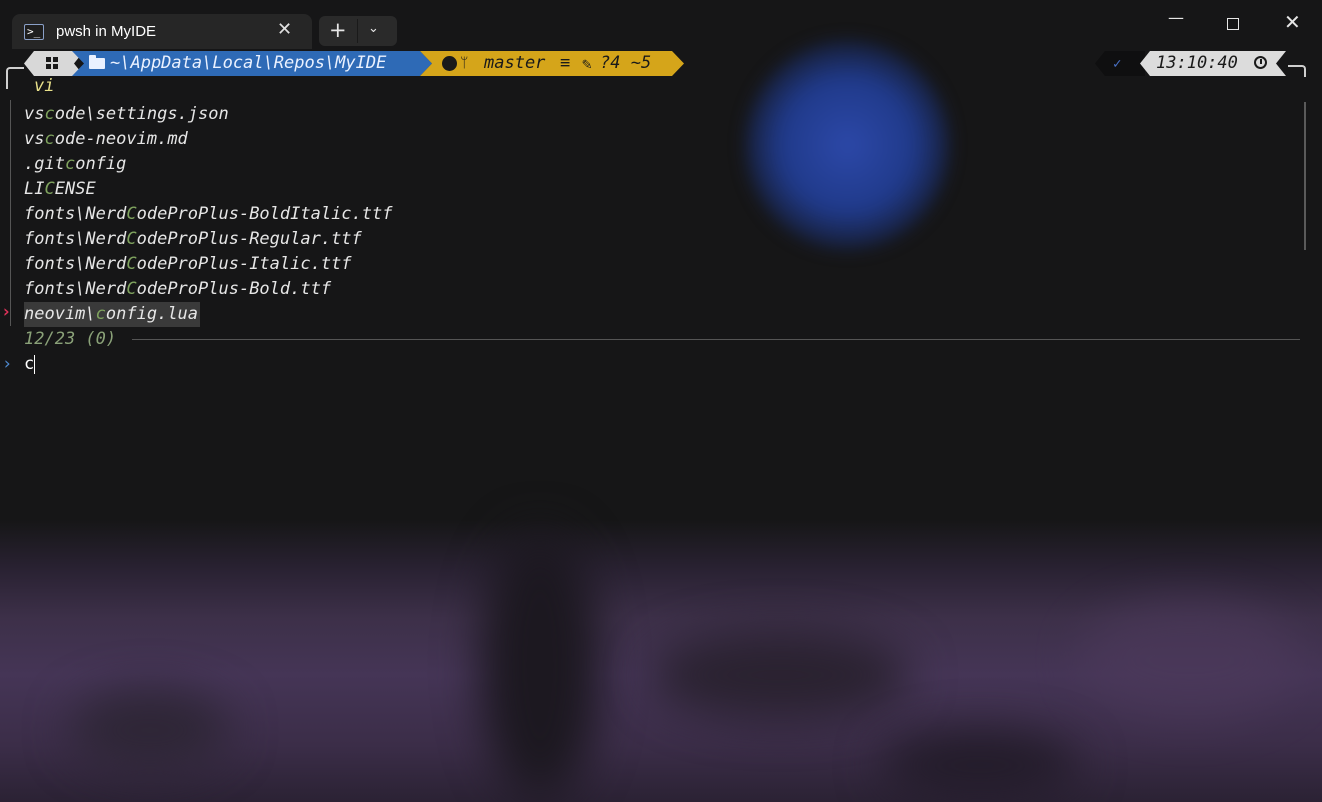 This screenshot has height=802, width=1322. I want to click on tab-title: pwsh in MyIDE, so click(106, 31).